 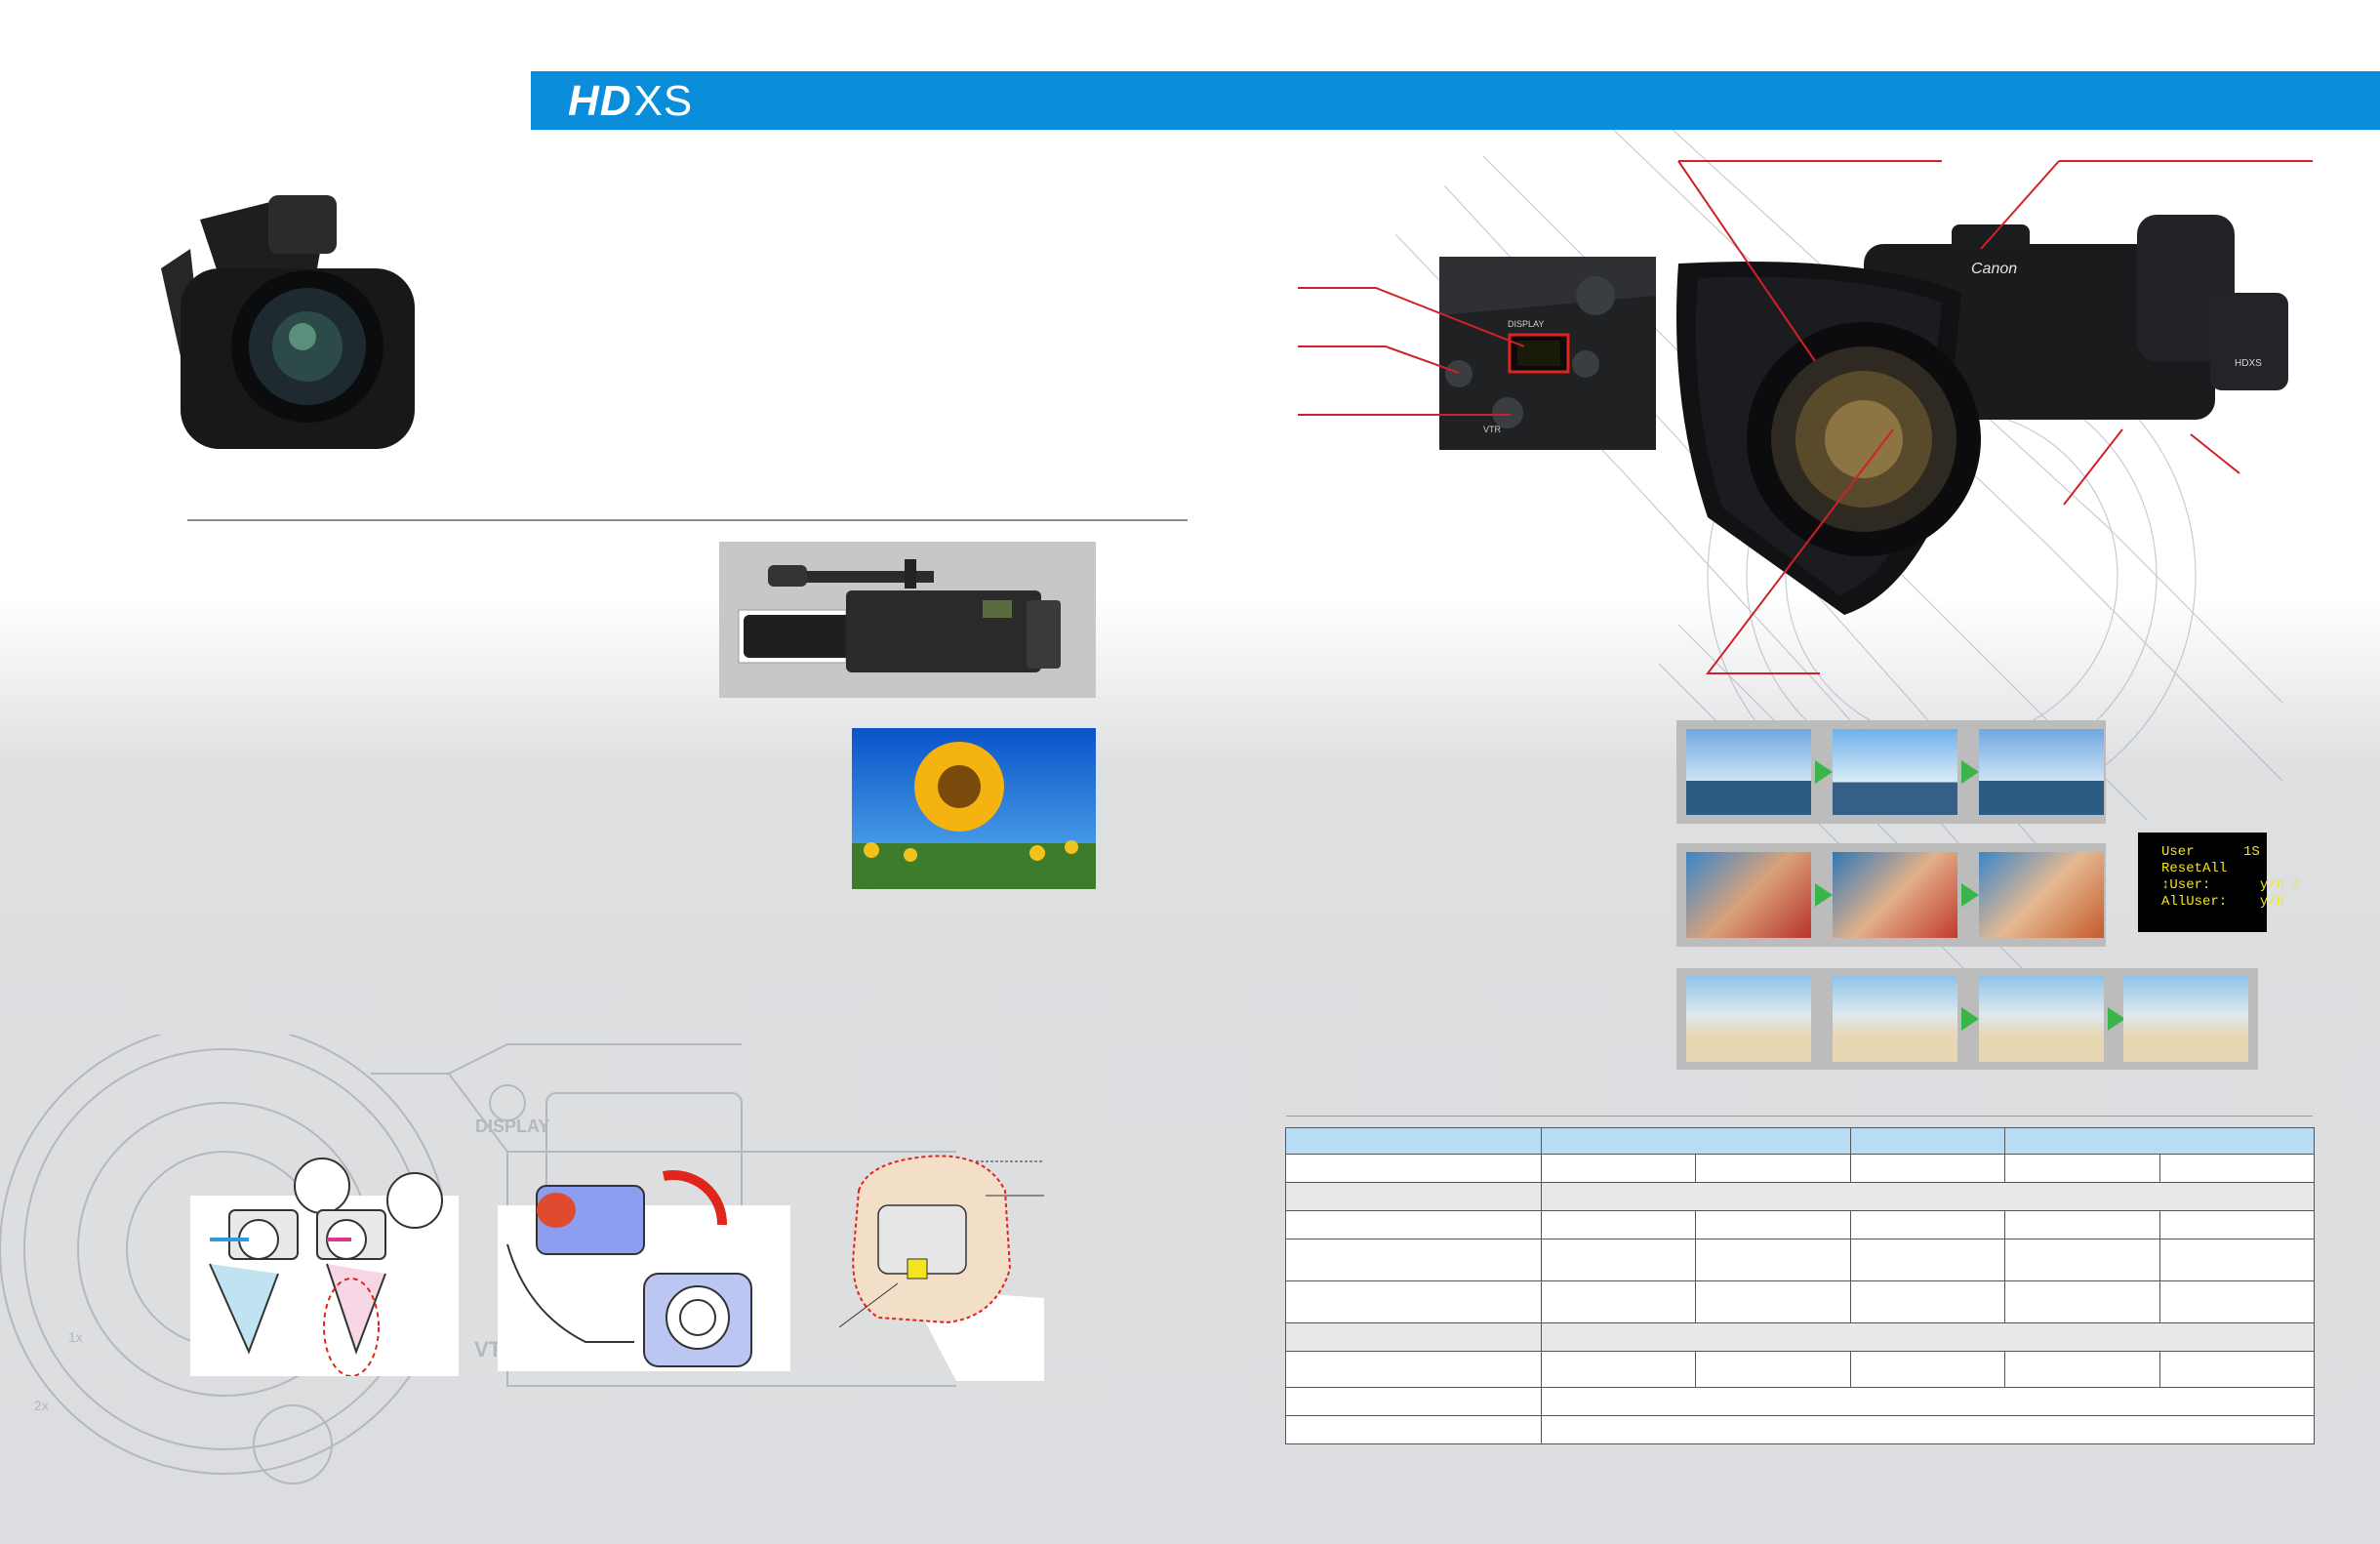 What do you see at coordinates (1799, 1116) in the screenshot?
I see `spec-divider` at bounding box center [1799, 1116].